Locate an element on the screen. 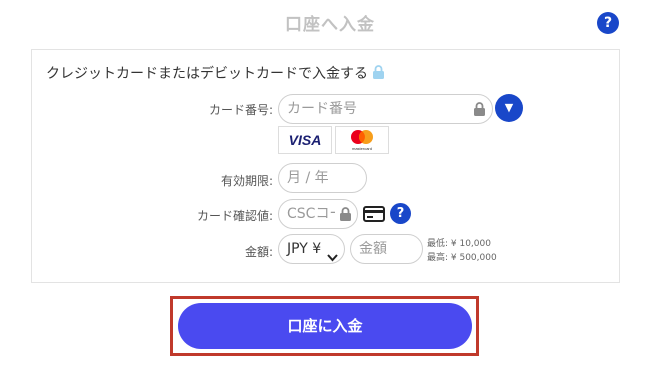  card-number-field is located at coordinates (385, 109).